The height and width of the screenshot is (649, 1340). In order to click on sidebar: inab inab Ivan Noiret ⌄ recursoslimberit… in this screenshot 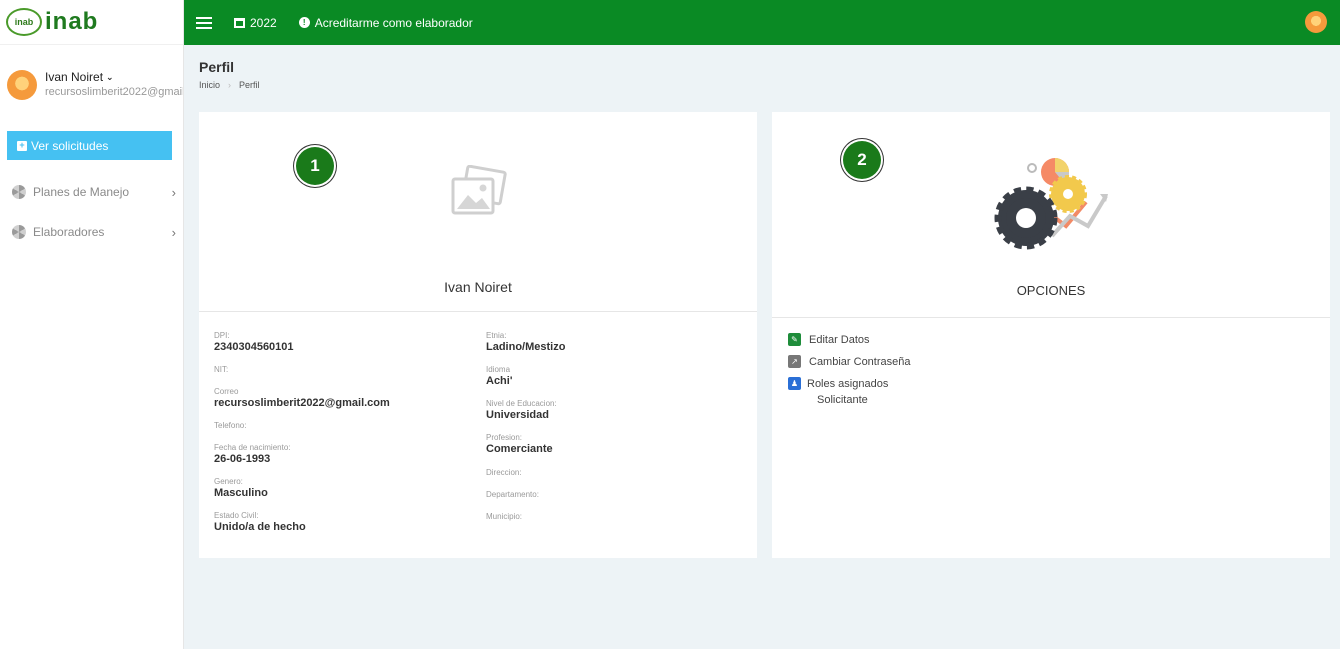, I will do `click(92, 324)`.